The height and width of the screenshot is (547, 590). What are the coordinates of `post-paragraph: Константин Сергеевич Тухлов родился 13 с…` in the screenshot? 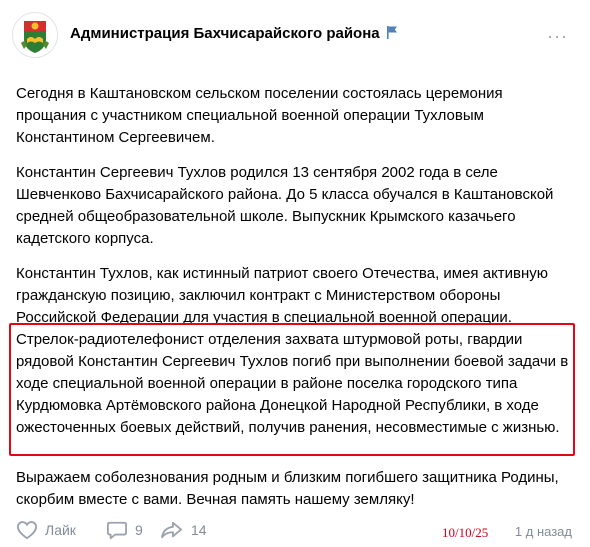 It's located at (285, 205).